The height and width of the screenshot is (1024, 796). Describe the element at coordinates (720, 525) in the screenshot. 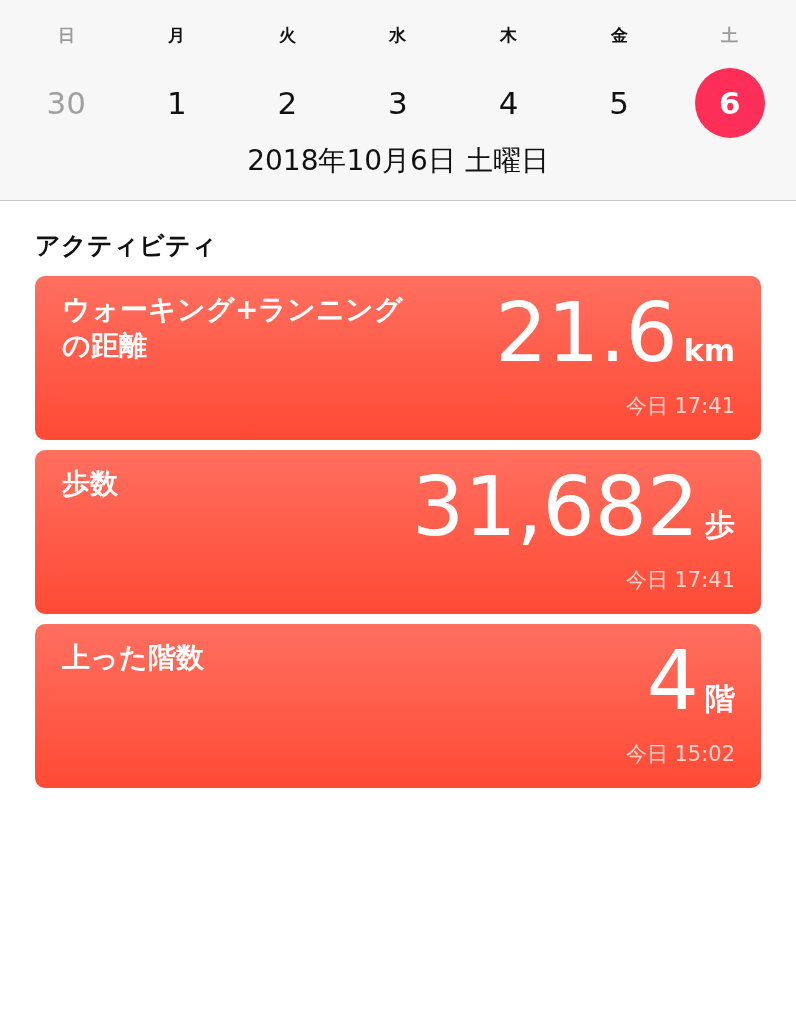

I see `card-unit: 歩` at that location.